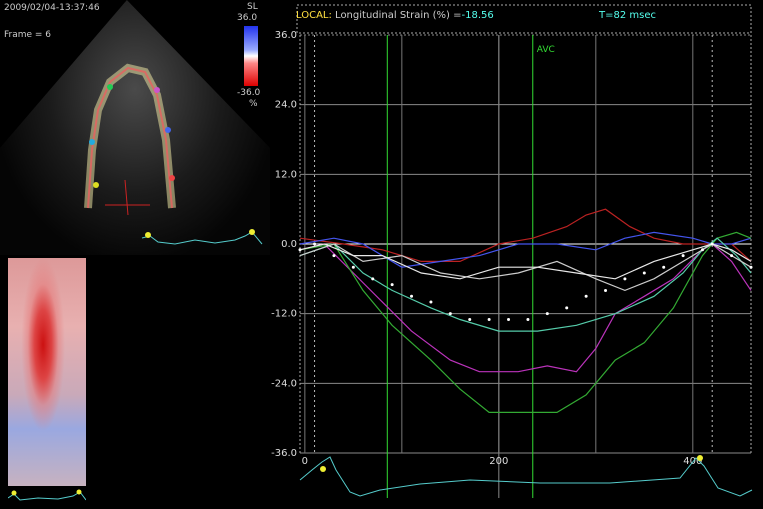 This screenshot has height=509, width=763. I want to click on x-tick-label: 200, so click(498, 461).